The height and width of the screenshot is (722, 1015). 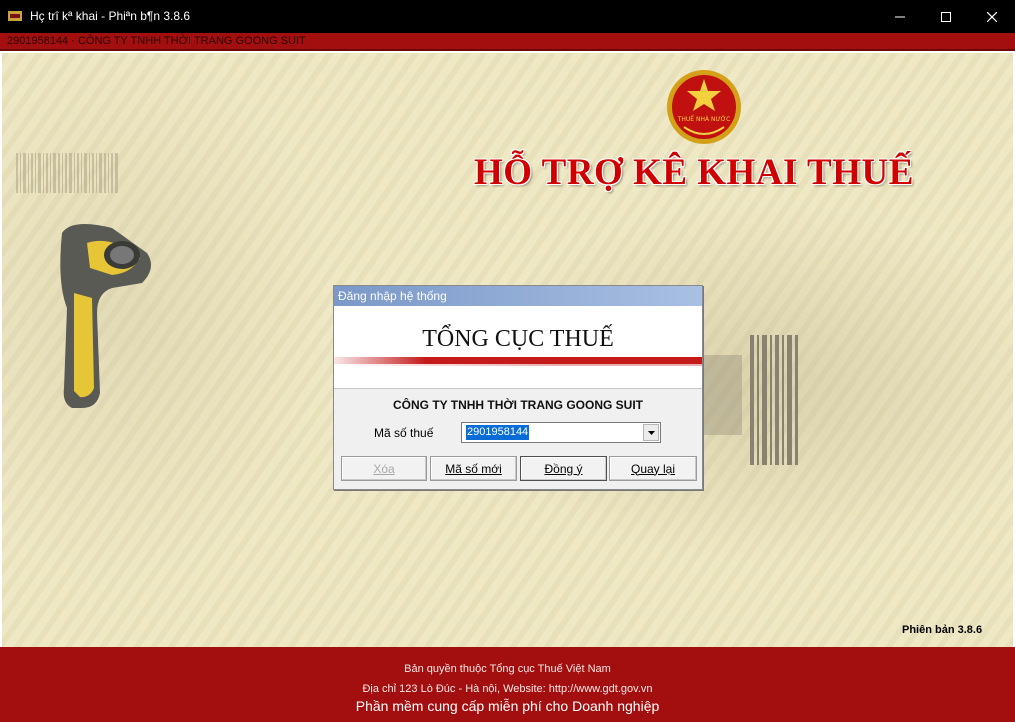 I want to click on banner-stripe-shadow, so click(x=518, y=365).